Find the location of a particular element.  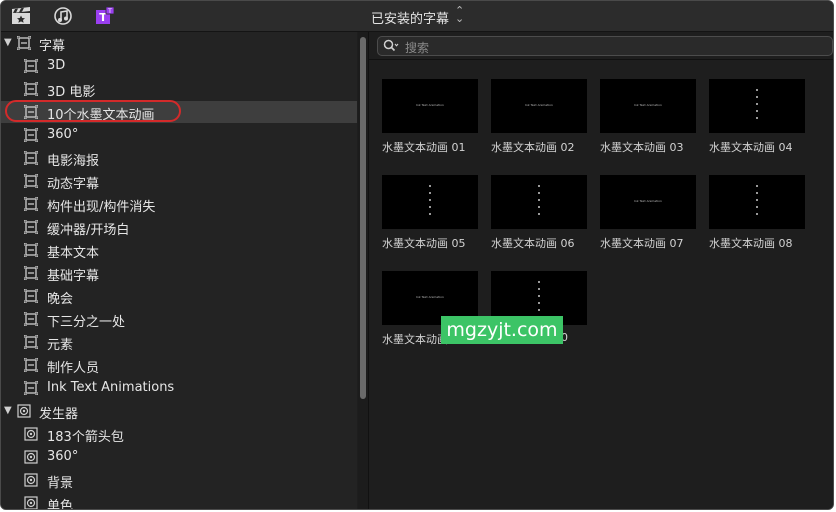

sidebar-item-label: 构件出现/构件消失 is located at coordinates (101, 207).